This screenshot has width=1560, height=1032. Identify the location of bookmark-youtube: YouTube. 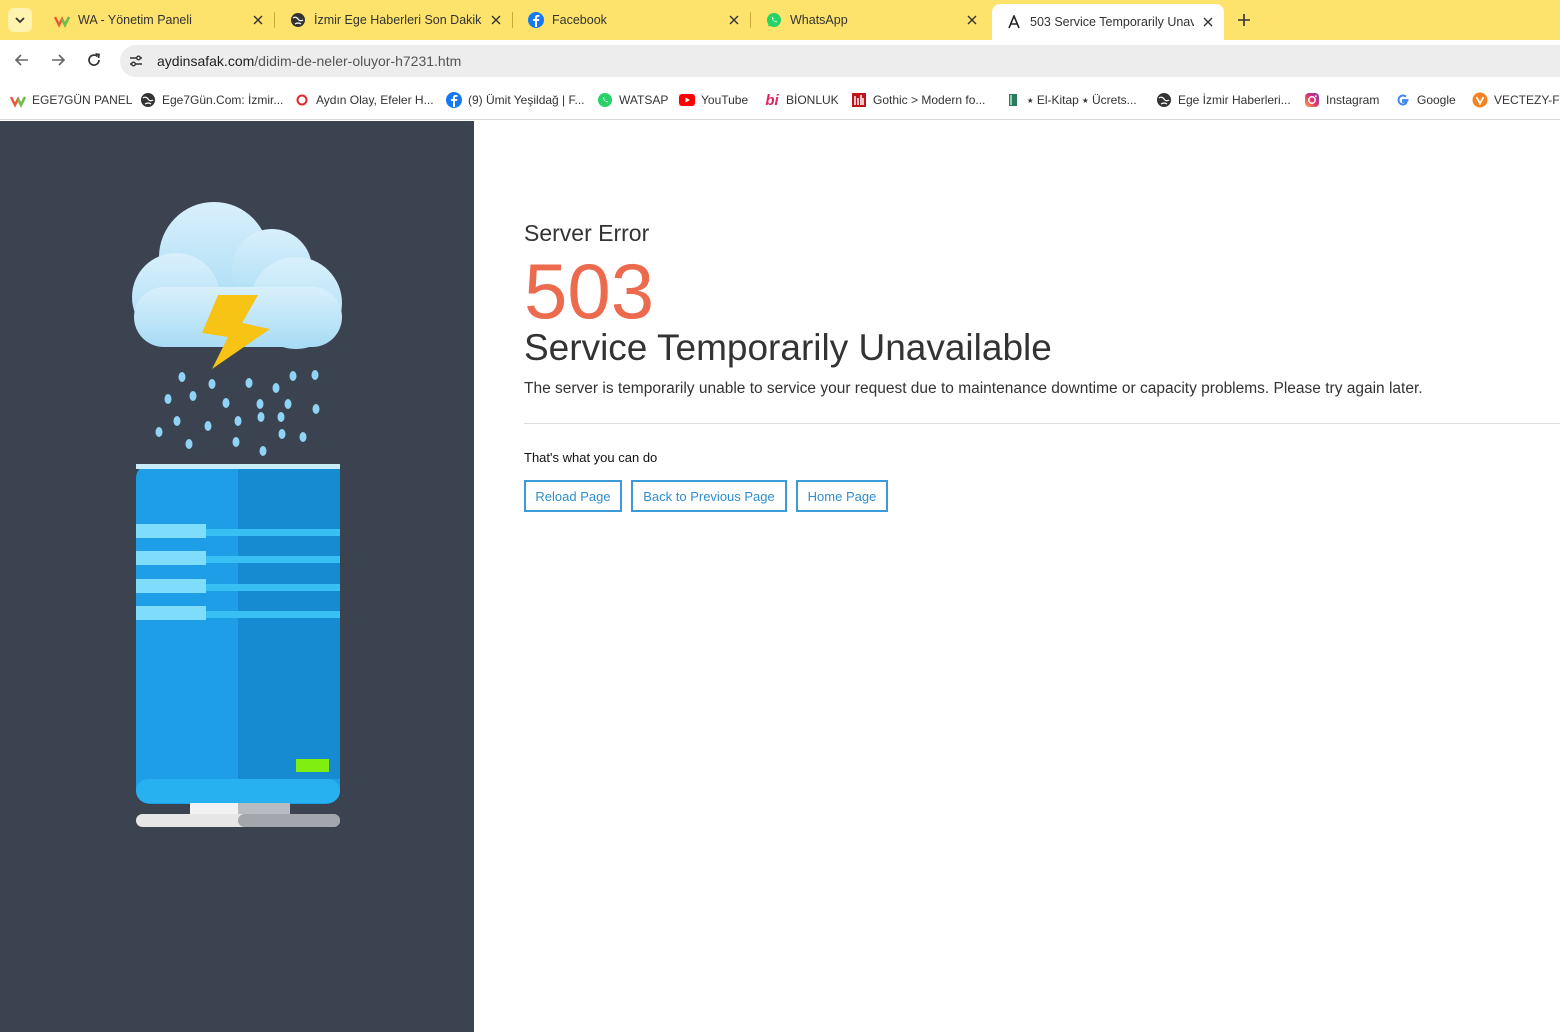
(713, 100).